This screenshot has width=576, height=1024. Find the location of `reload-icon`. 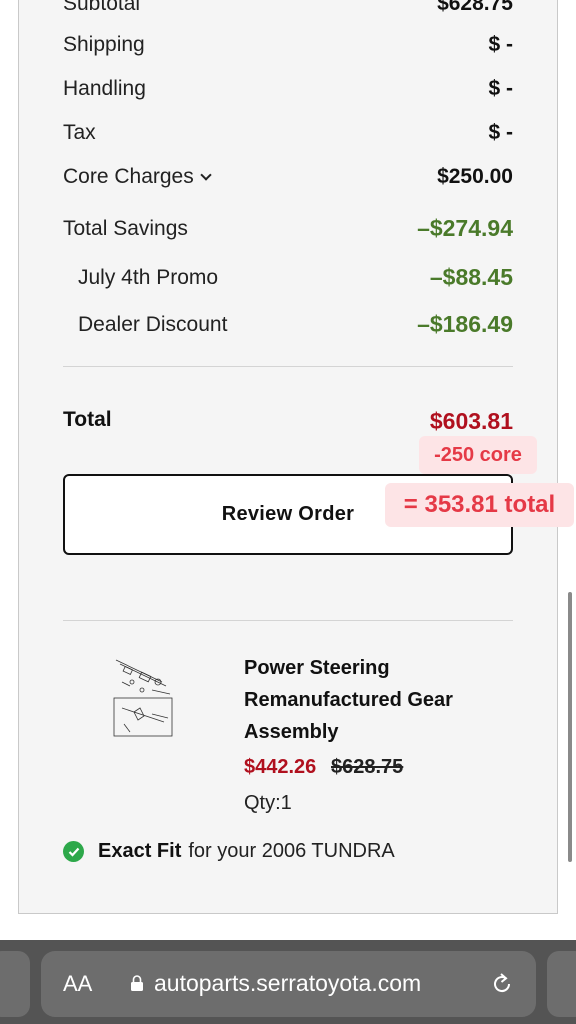

reload-icon is located at coordinates (502, 984).